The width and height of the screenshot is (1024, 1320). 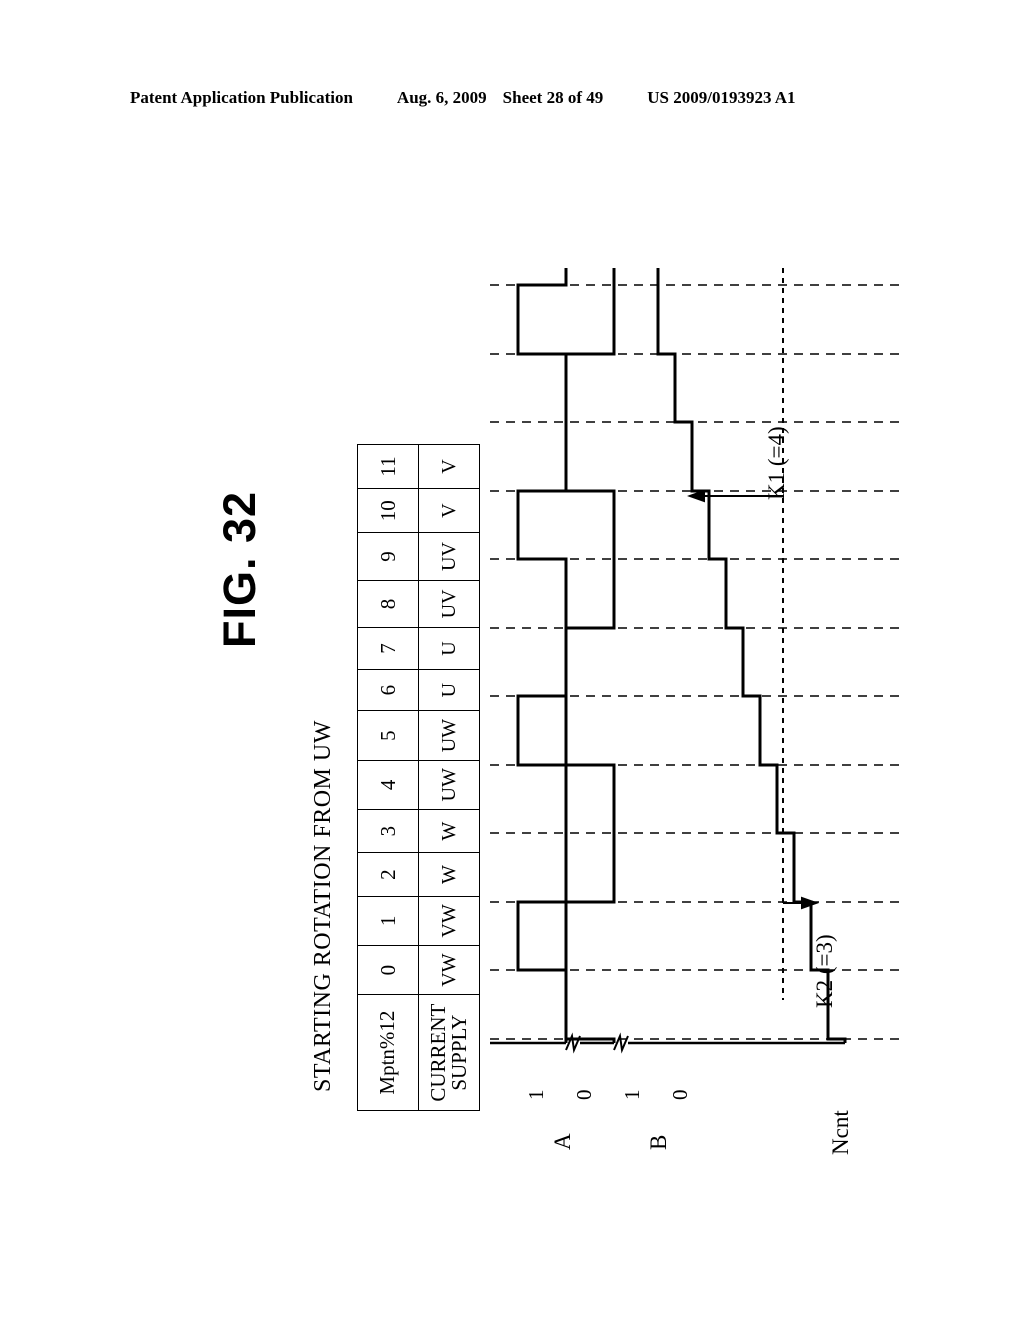 I want to click on table-row-pattern: Mptn%12 0 1 2 3 4 5 6 7 8 9 10 11, so click(x=388, y=777).